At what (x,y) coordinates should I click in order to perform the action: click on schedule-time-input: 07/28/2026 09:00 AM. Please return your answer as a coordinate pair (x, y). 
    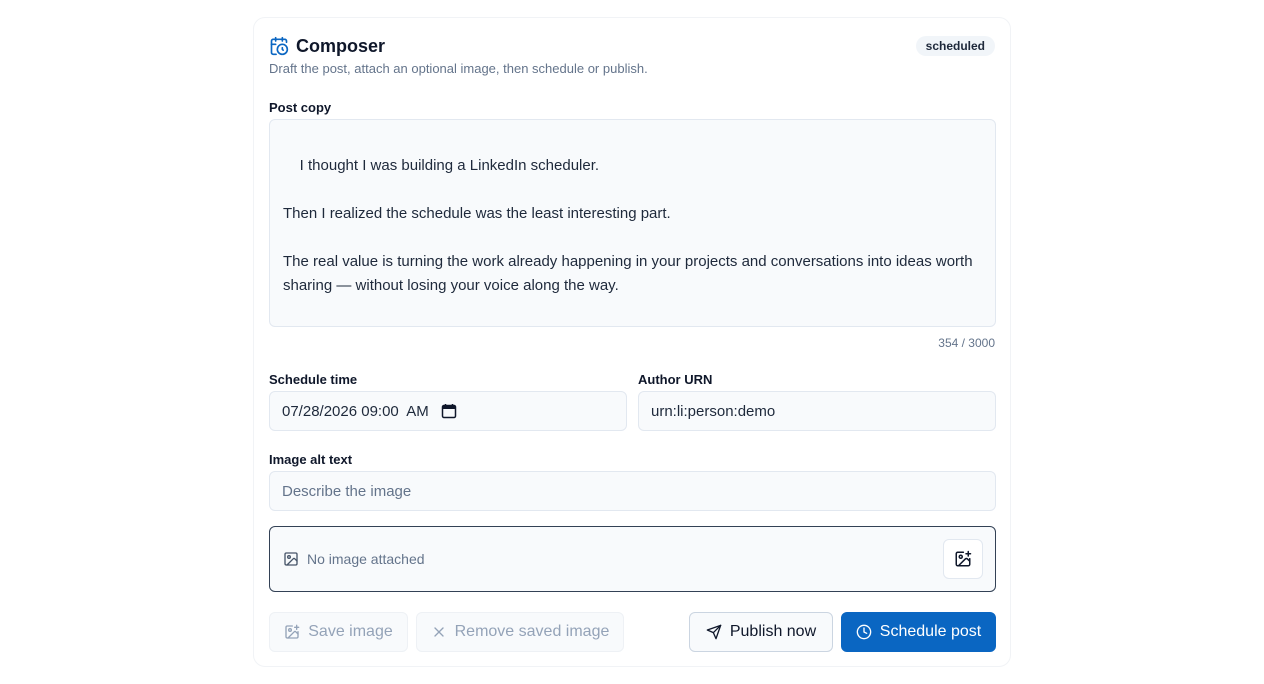
    Looking at the image, I should click on (448, 411).